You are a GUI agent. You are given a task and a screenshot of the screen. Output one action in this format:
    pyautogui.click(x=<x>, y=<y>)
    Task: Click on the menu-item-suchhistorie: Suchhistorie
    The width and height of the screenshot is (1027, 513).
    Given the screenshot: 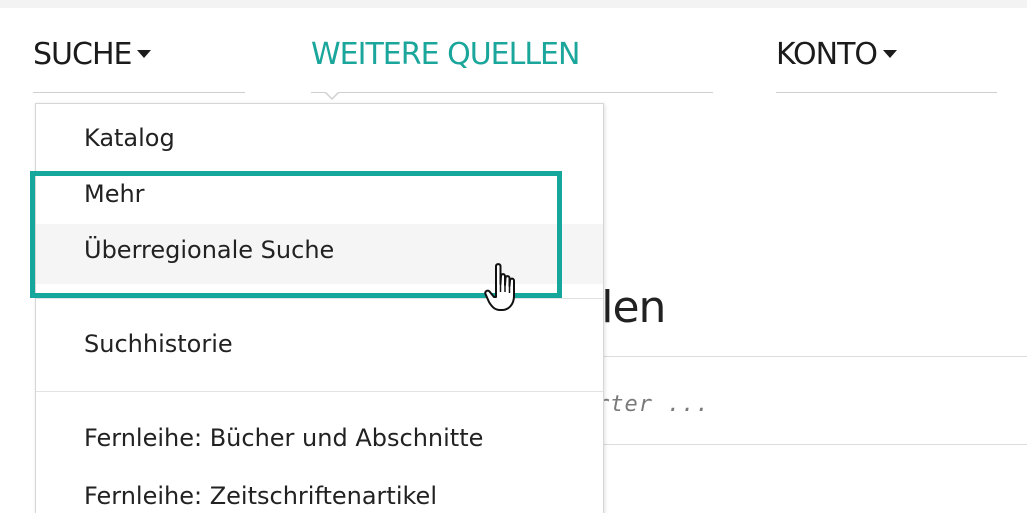 What is the action you would take?
    pyautogui.click(x=319, y=344)
    